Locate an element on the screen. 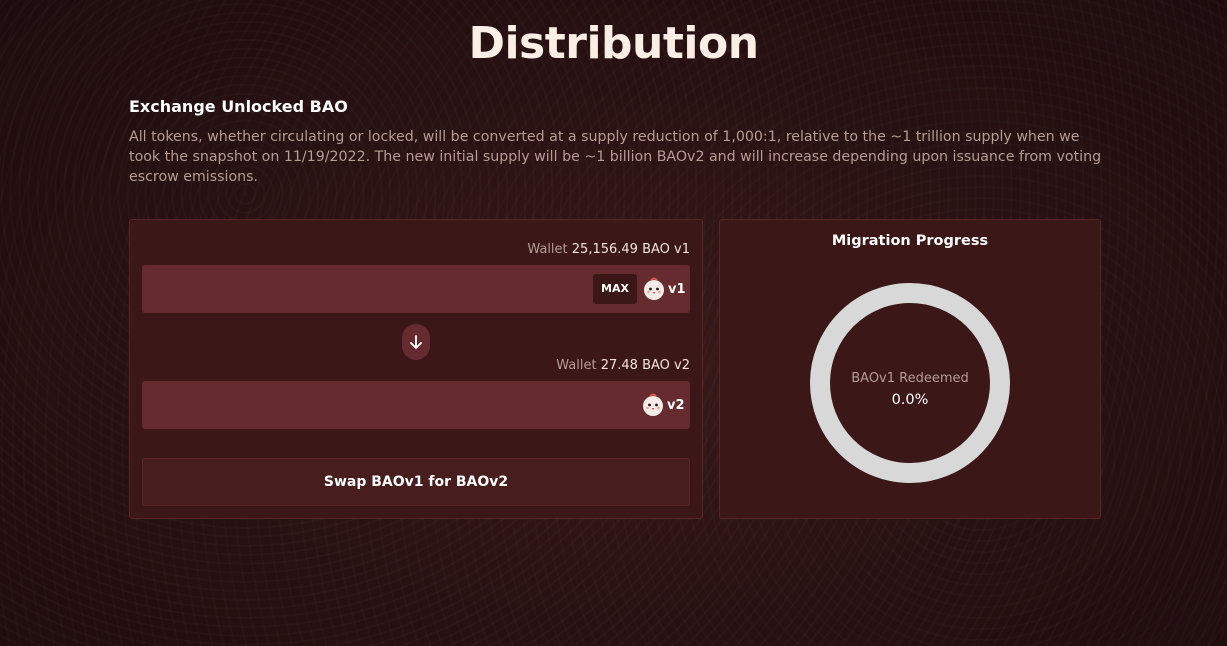  donut-center-value: 0.0% is located at coordinates (910, 400).